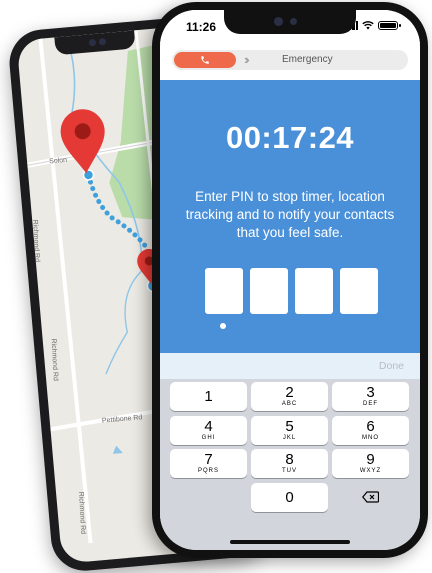  Describe the element at coordinates (289, 396) in the screenshot. I see `key-2: 2 ABC` at that location.